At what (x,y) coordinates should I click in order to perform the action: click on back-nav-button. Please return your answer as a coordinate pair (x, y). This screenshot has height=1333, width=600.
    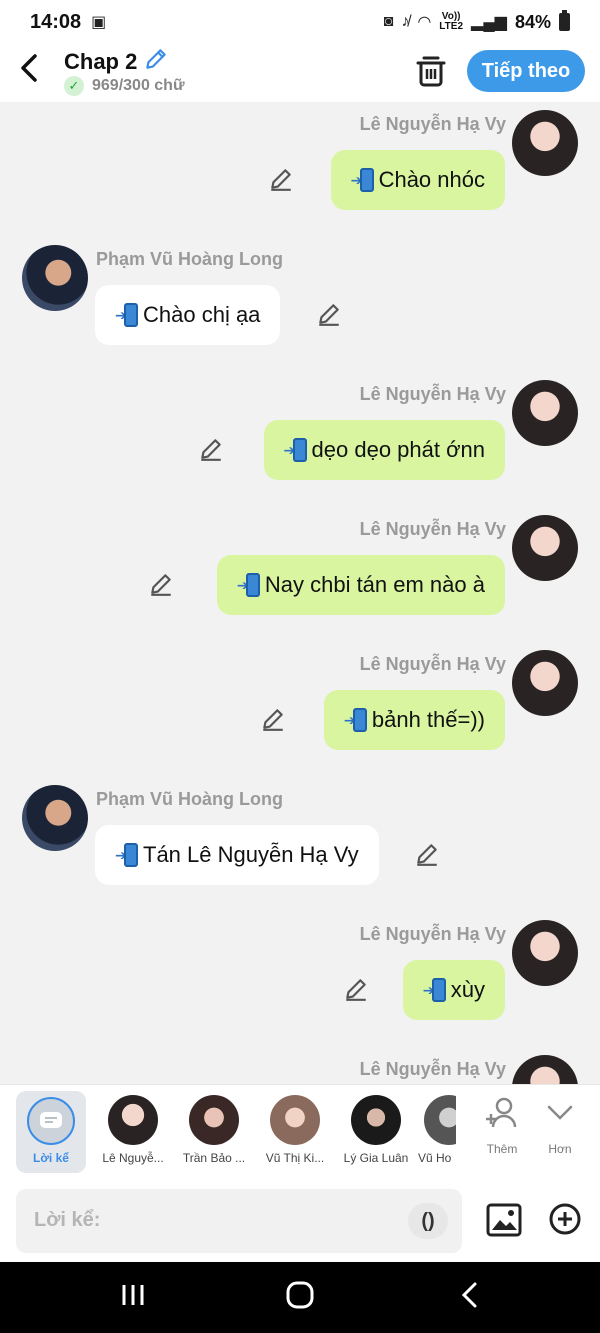
    Looking at the image, I should click on (470, 1299).